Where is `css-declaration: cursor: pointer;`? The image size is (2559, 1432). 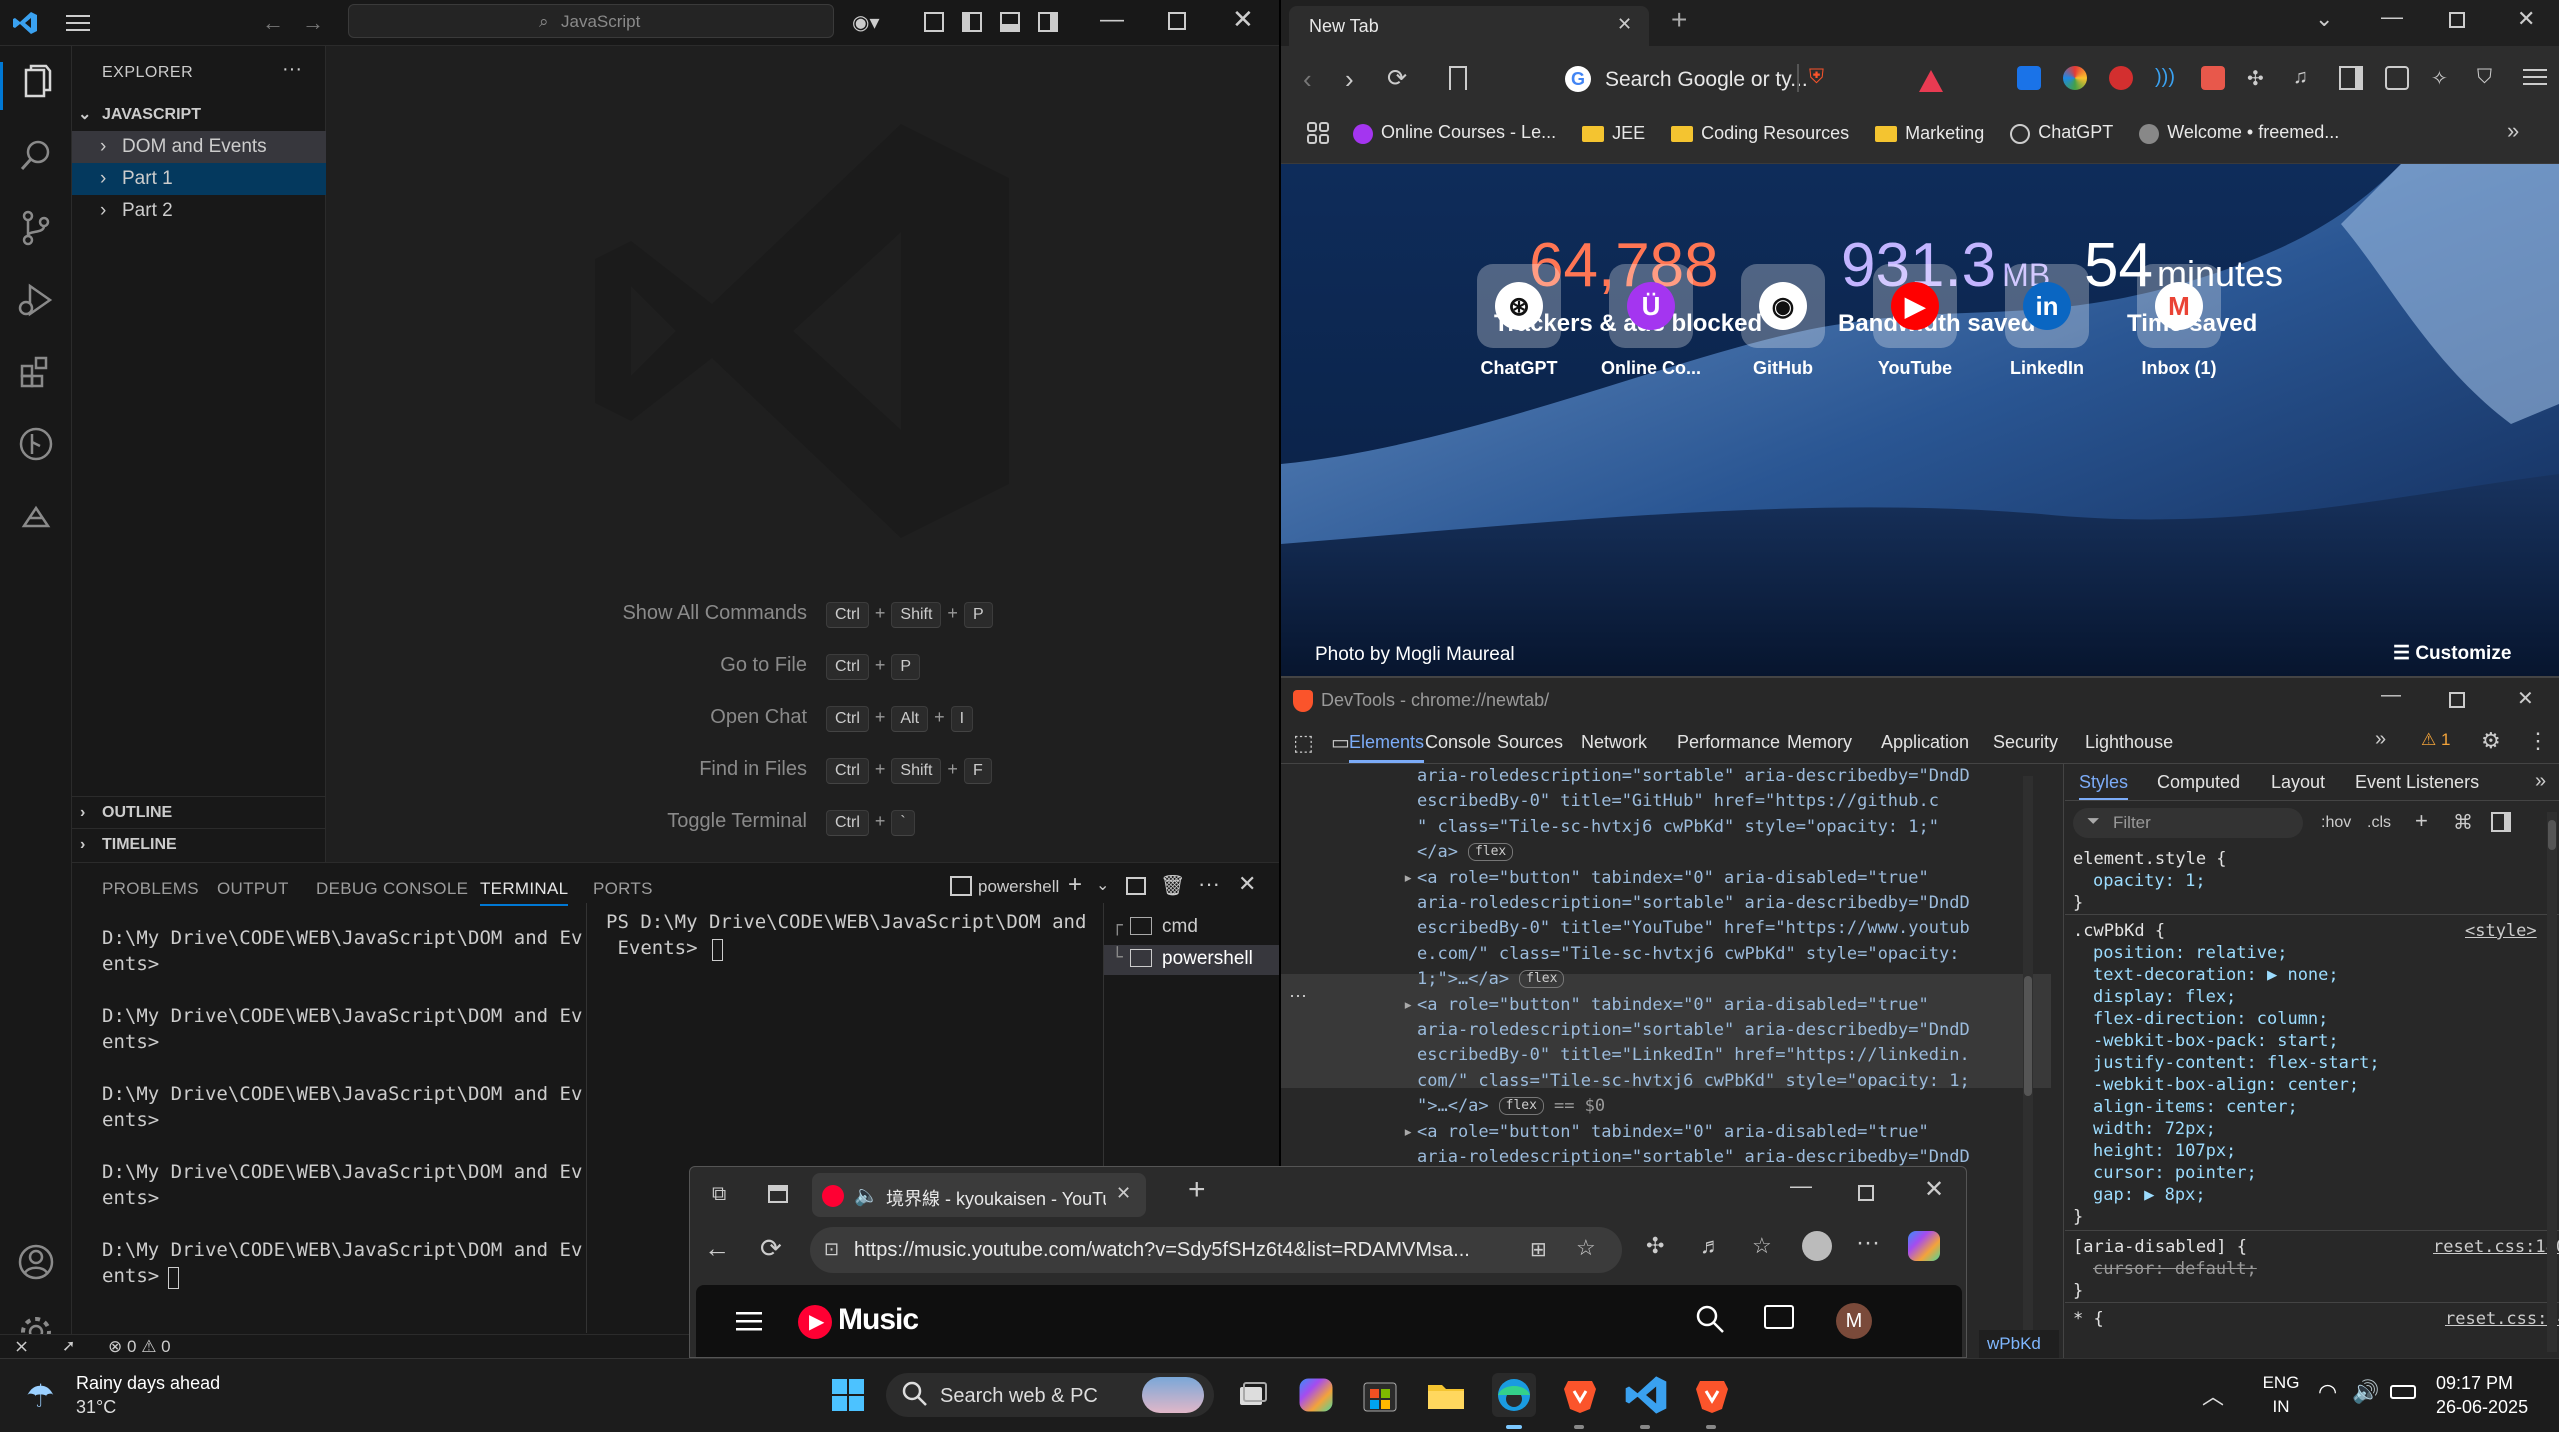
css-declaration: cursor: pointer; is located at coordinates (2175, 1173).